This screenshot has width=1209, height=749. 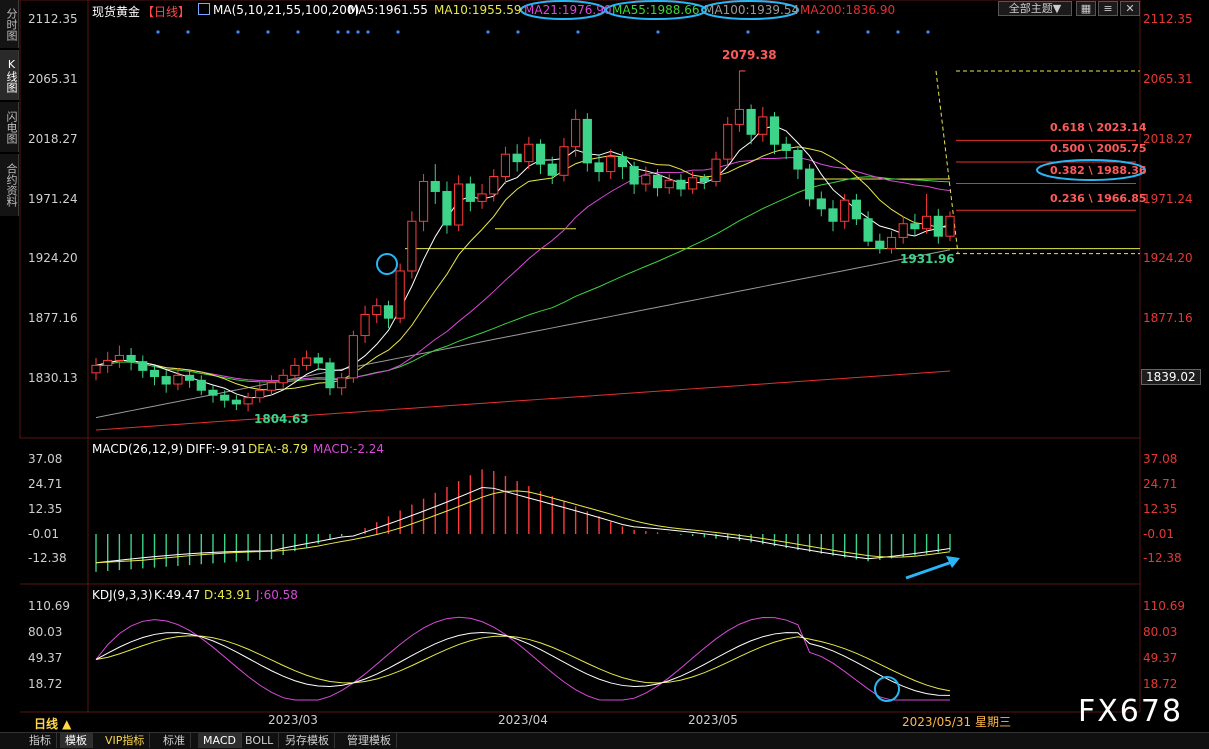 I want to click on fib-level-382: 0.382 \ 1988.36, so click(x=1098, y=170).